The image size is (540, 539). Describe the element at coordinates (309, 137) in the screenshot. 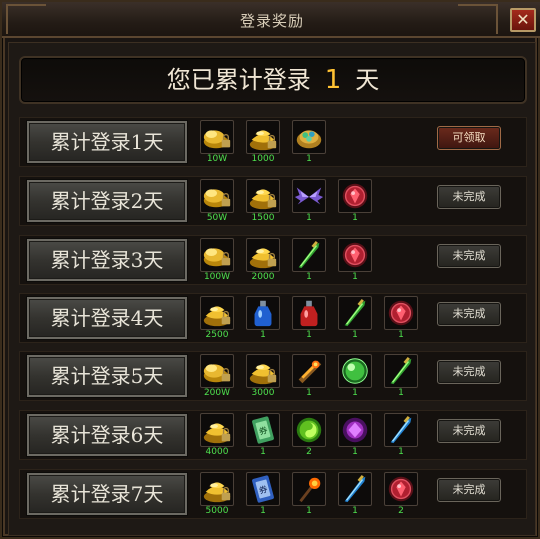

I see `jade-treasure-plate-icon` at that location.